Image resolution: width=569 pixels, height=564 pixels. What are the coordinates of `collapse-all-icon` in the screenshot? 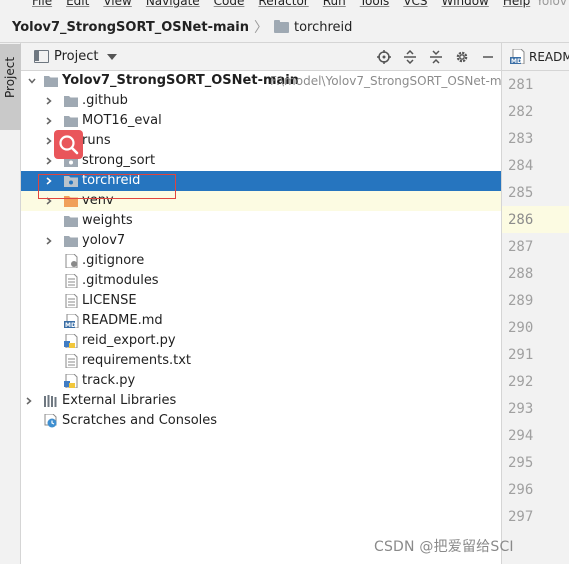 It's located at (436, 57).